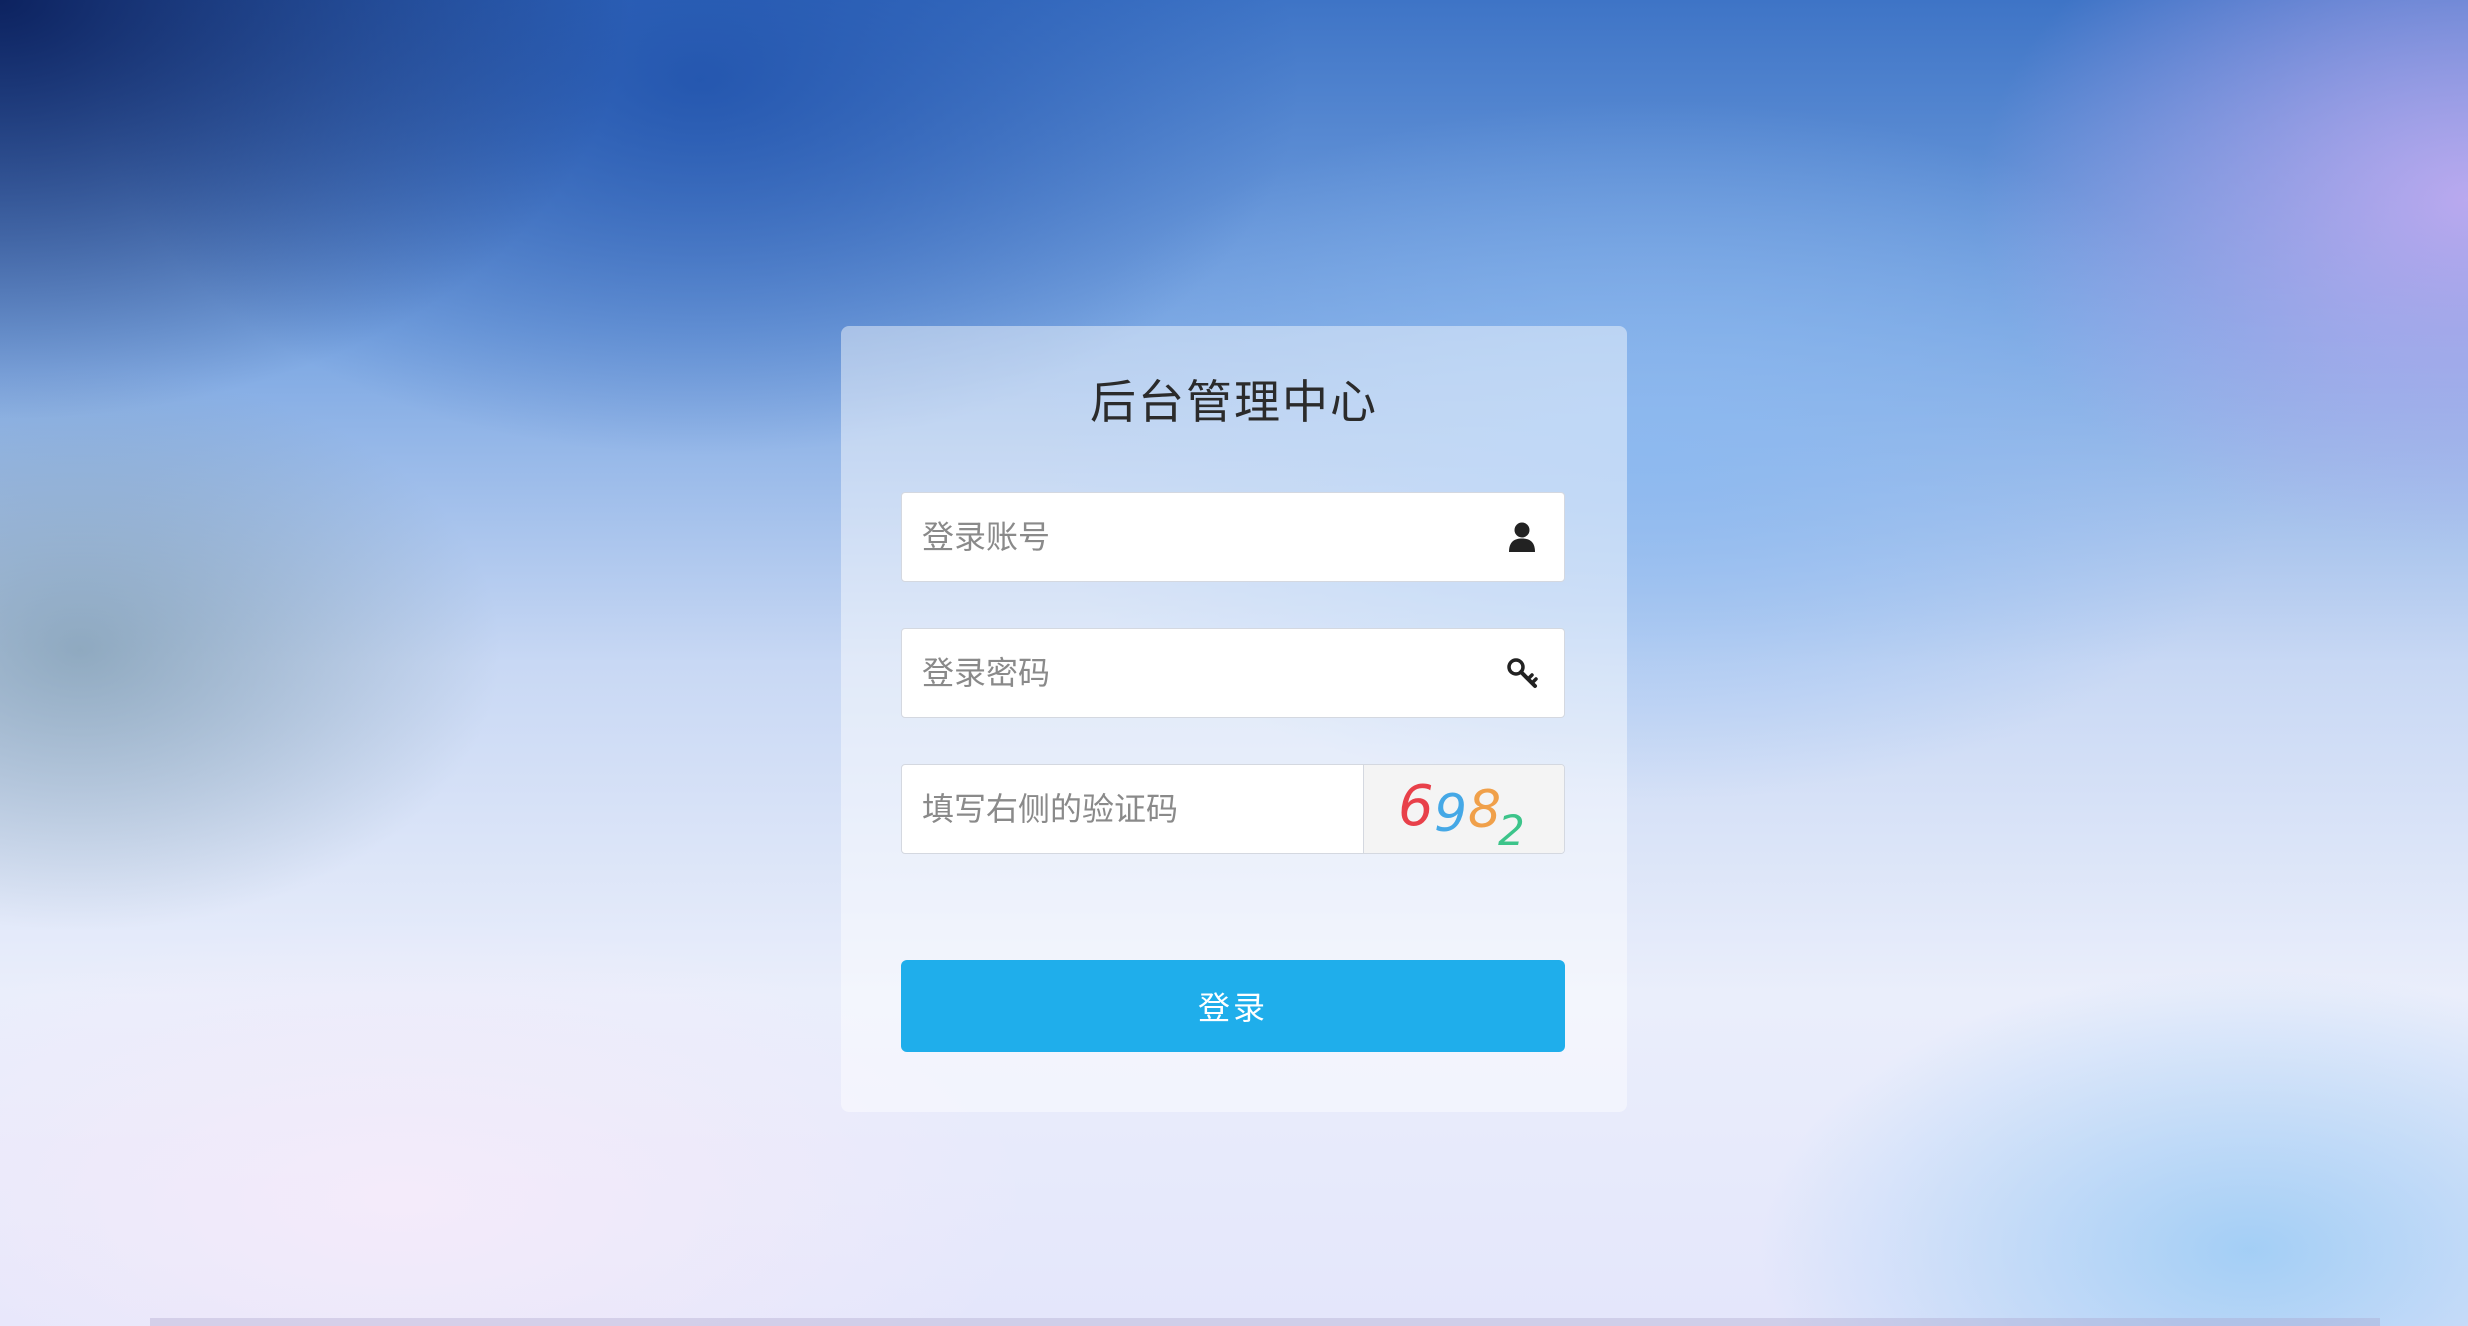 The image size is (2468, 1326). What do you see at coordinates (1234, 402) in the screenshot?
I see `page-title: 后台管理中心` at bounding box center [1234, 402].